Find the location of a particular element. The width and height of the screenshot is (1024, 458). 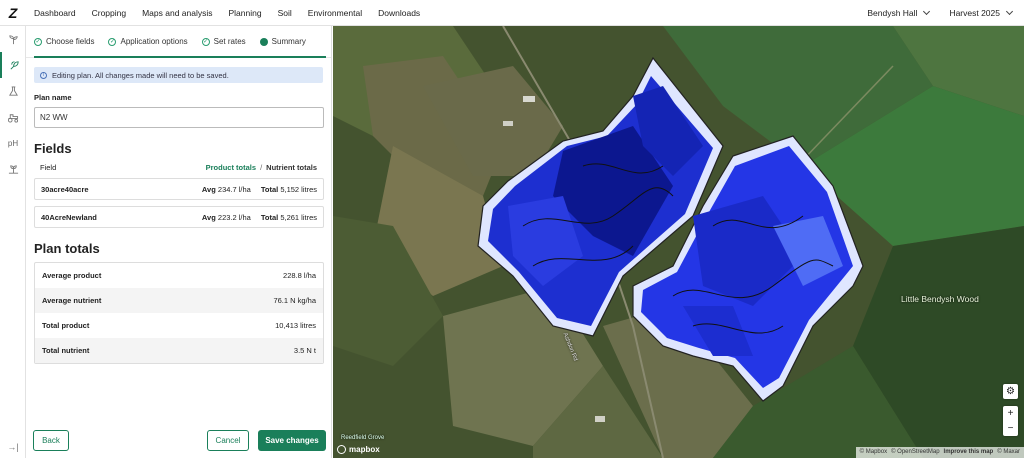

fields-table-header: Field Product totals / Nutrient totals is located at coordinates (178, 167).